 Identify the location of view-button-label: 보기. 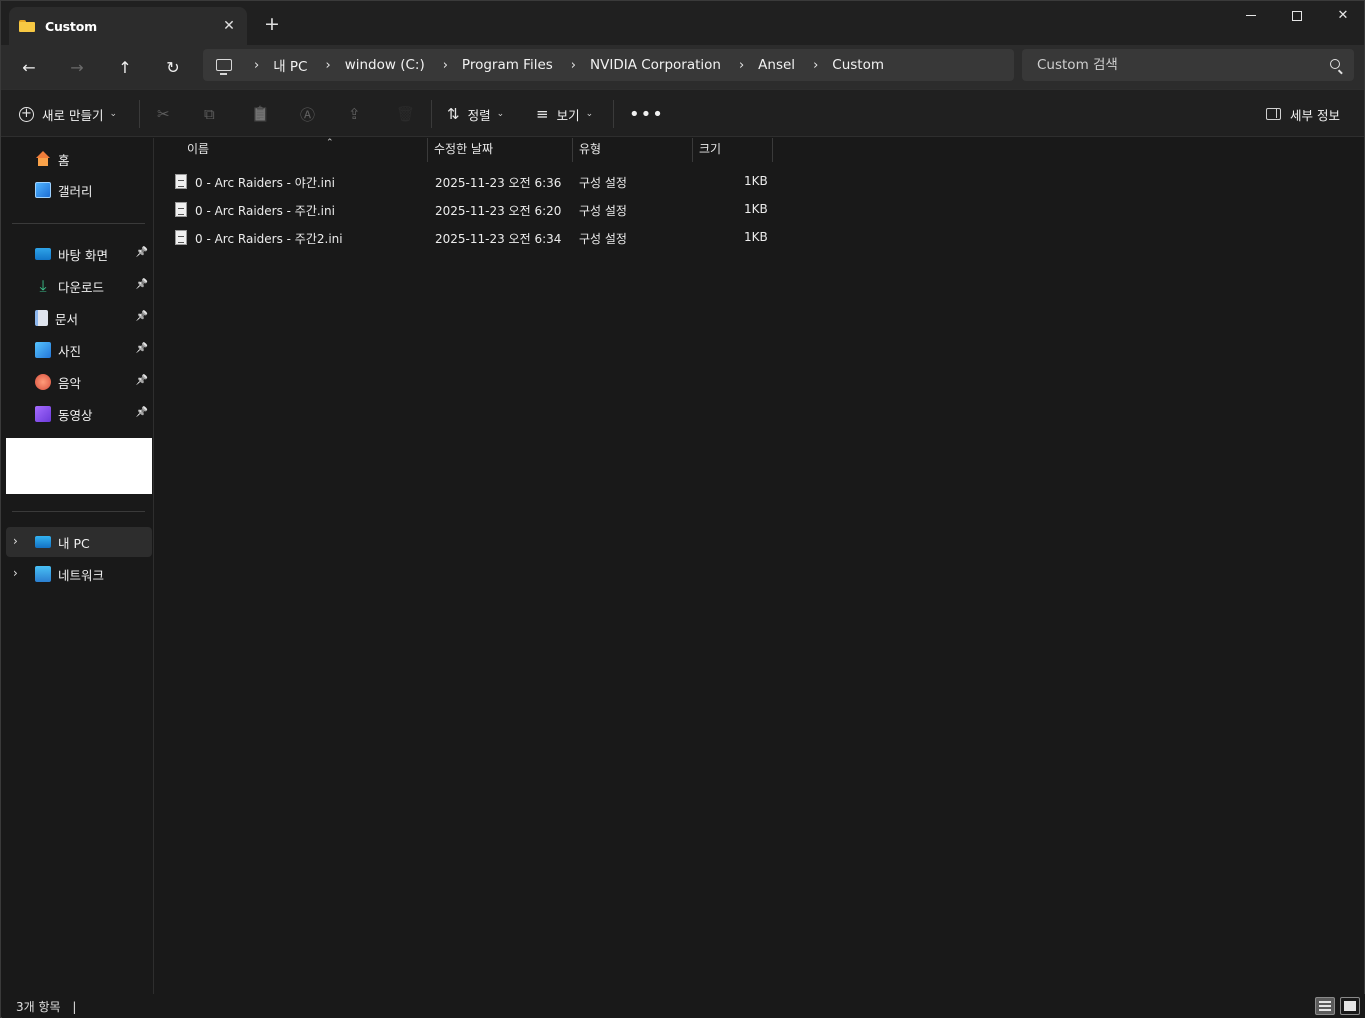
(568, 115).